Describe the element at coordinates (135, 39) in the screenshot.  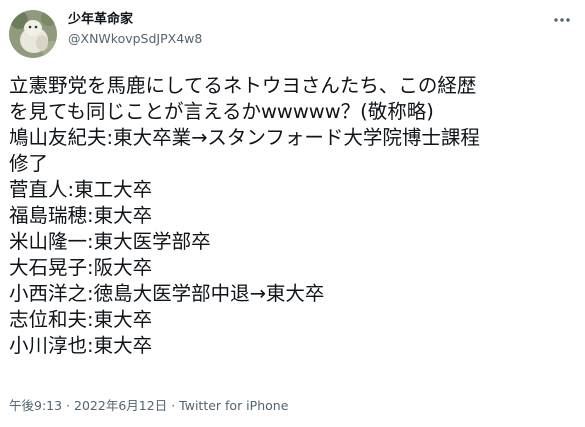
I see `author-handle: @XNWkovpSdJPX4w8` at that location.